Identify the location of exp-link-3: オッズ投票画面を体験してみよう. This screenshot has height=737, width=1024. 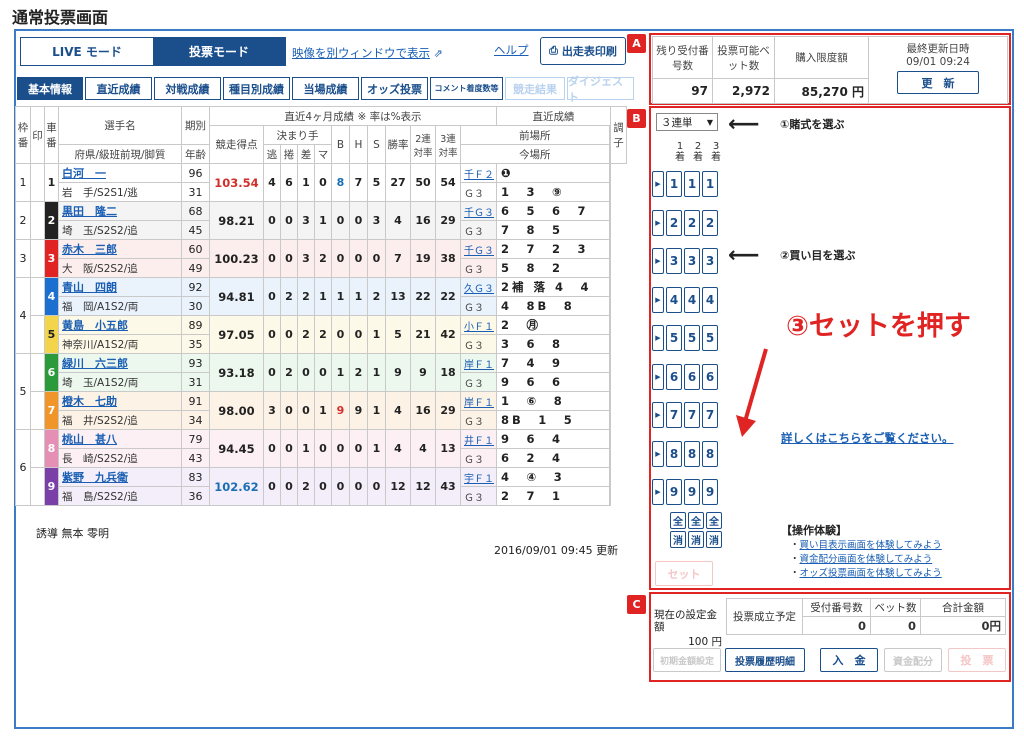
(871, 573).